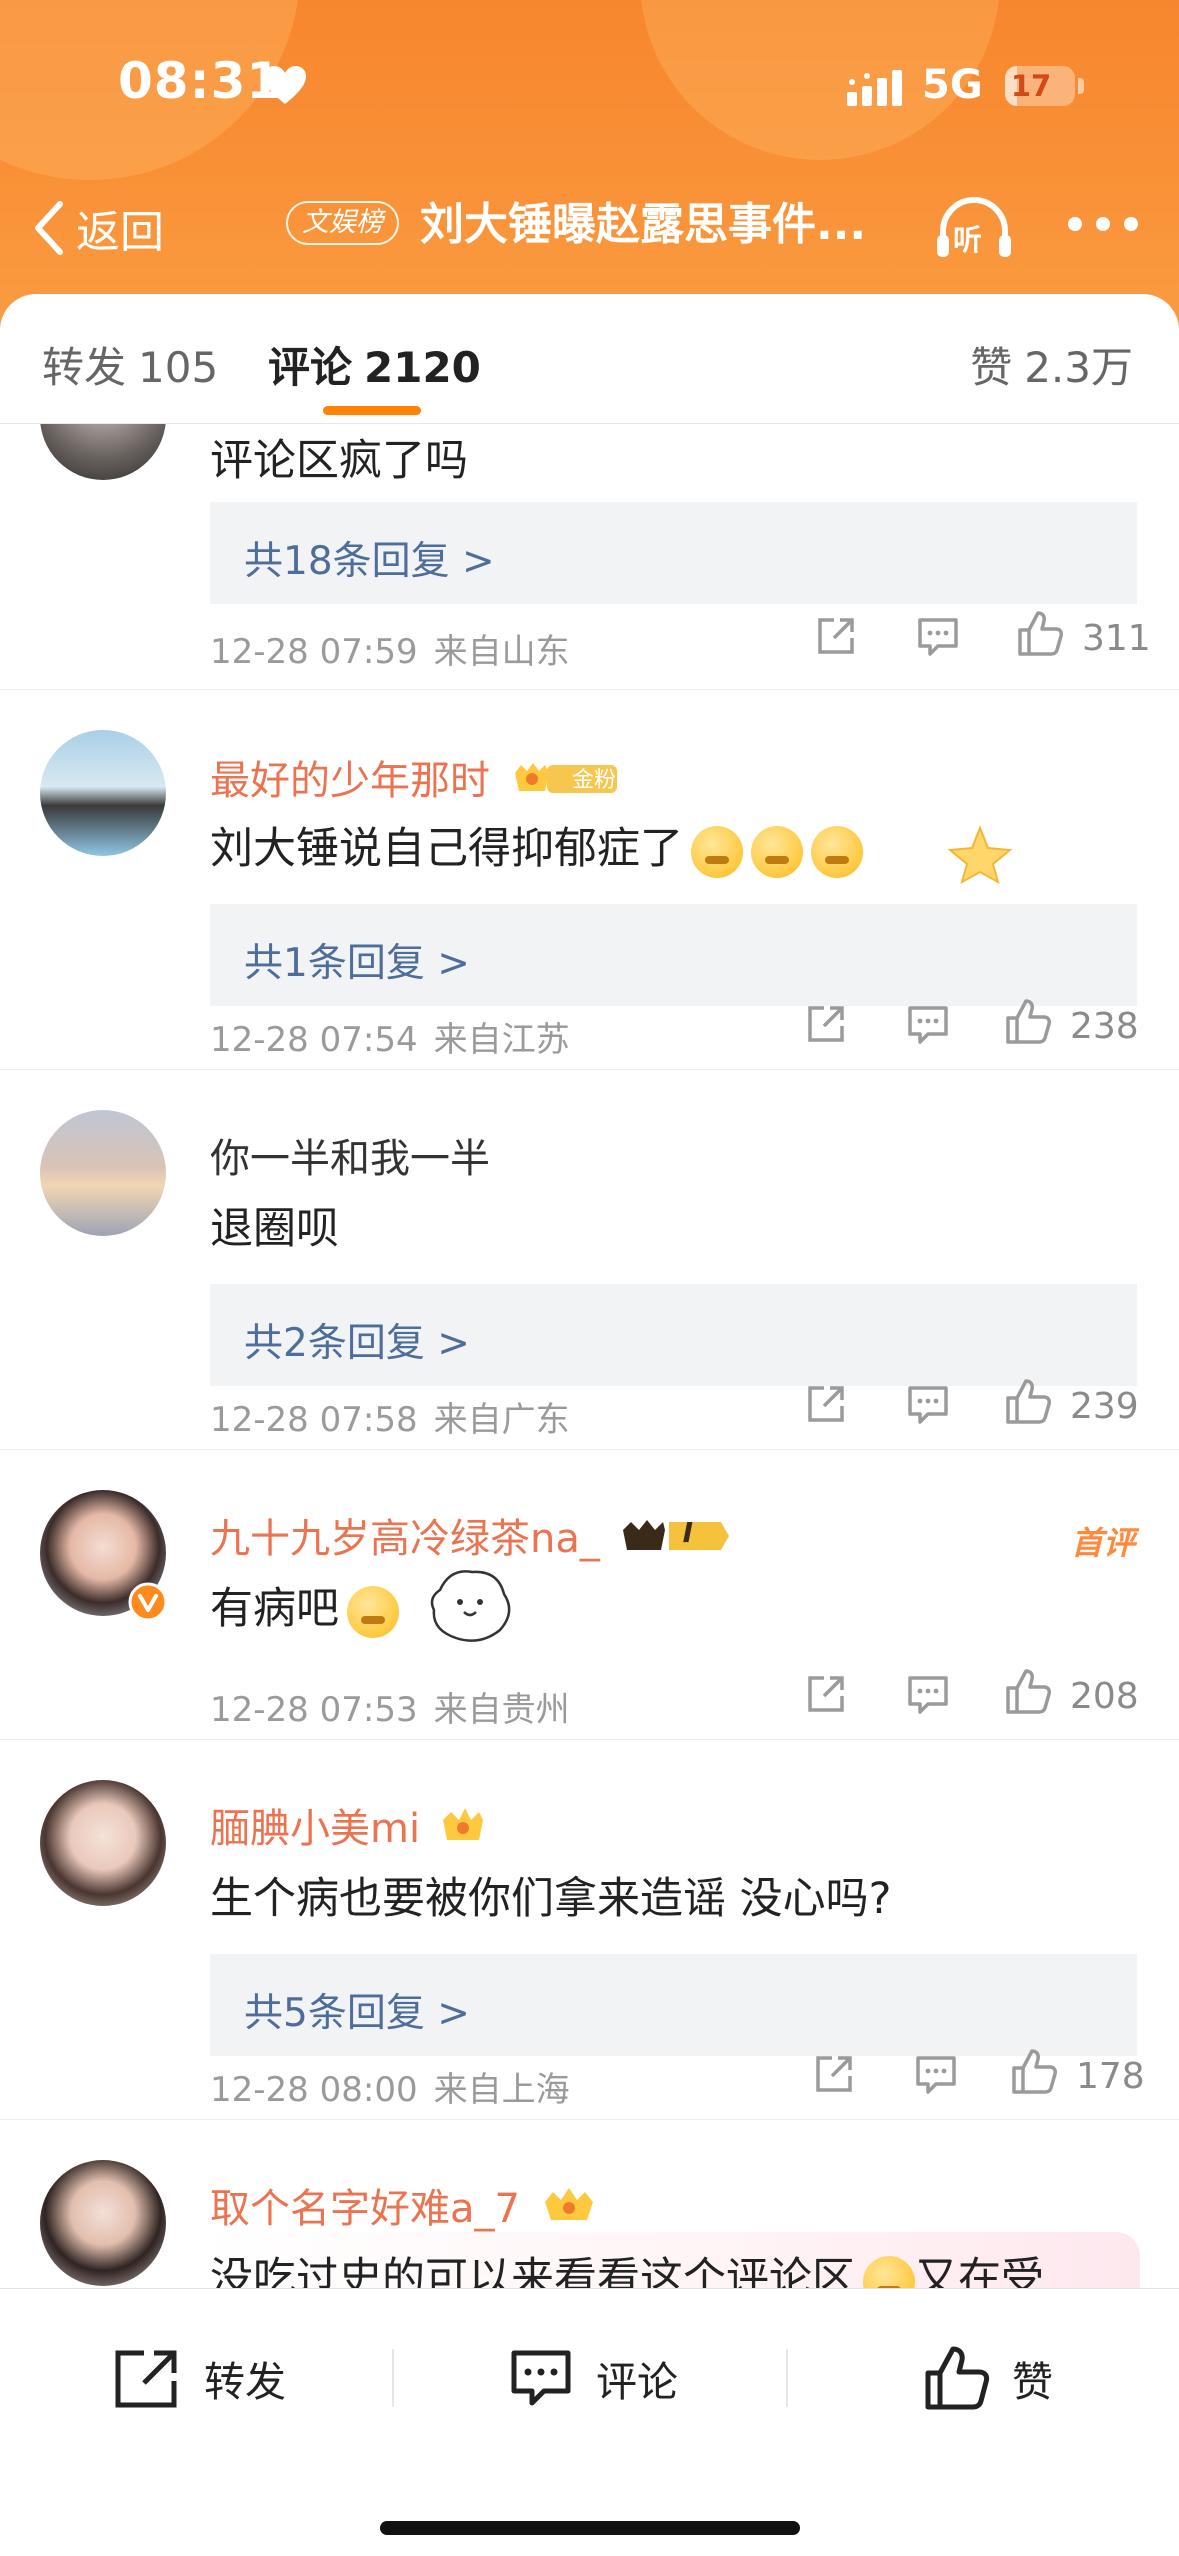  What do you see at coordinates (1032, 2382) in the screenshot?
I see `bottom-like-label: 赞` at bounding box center [1032, 2382].